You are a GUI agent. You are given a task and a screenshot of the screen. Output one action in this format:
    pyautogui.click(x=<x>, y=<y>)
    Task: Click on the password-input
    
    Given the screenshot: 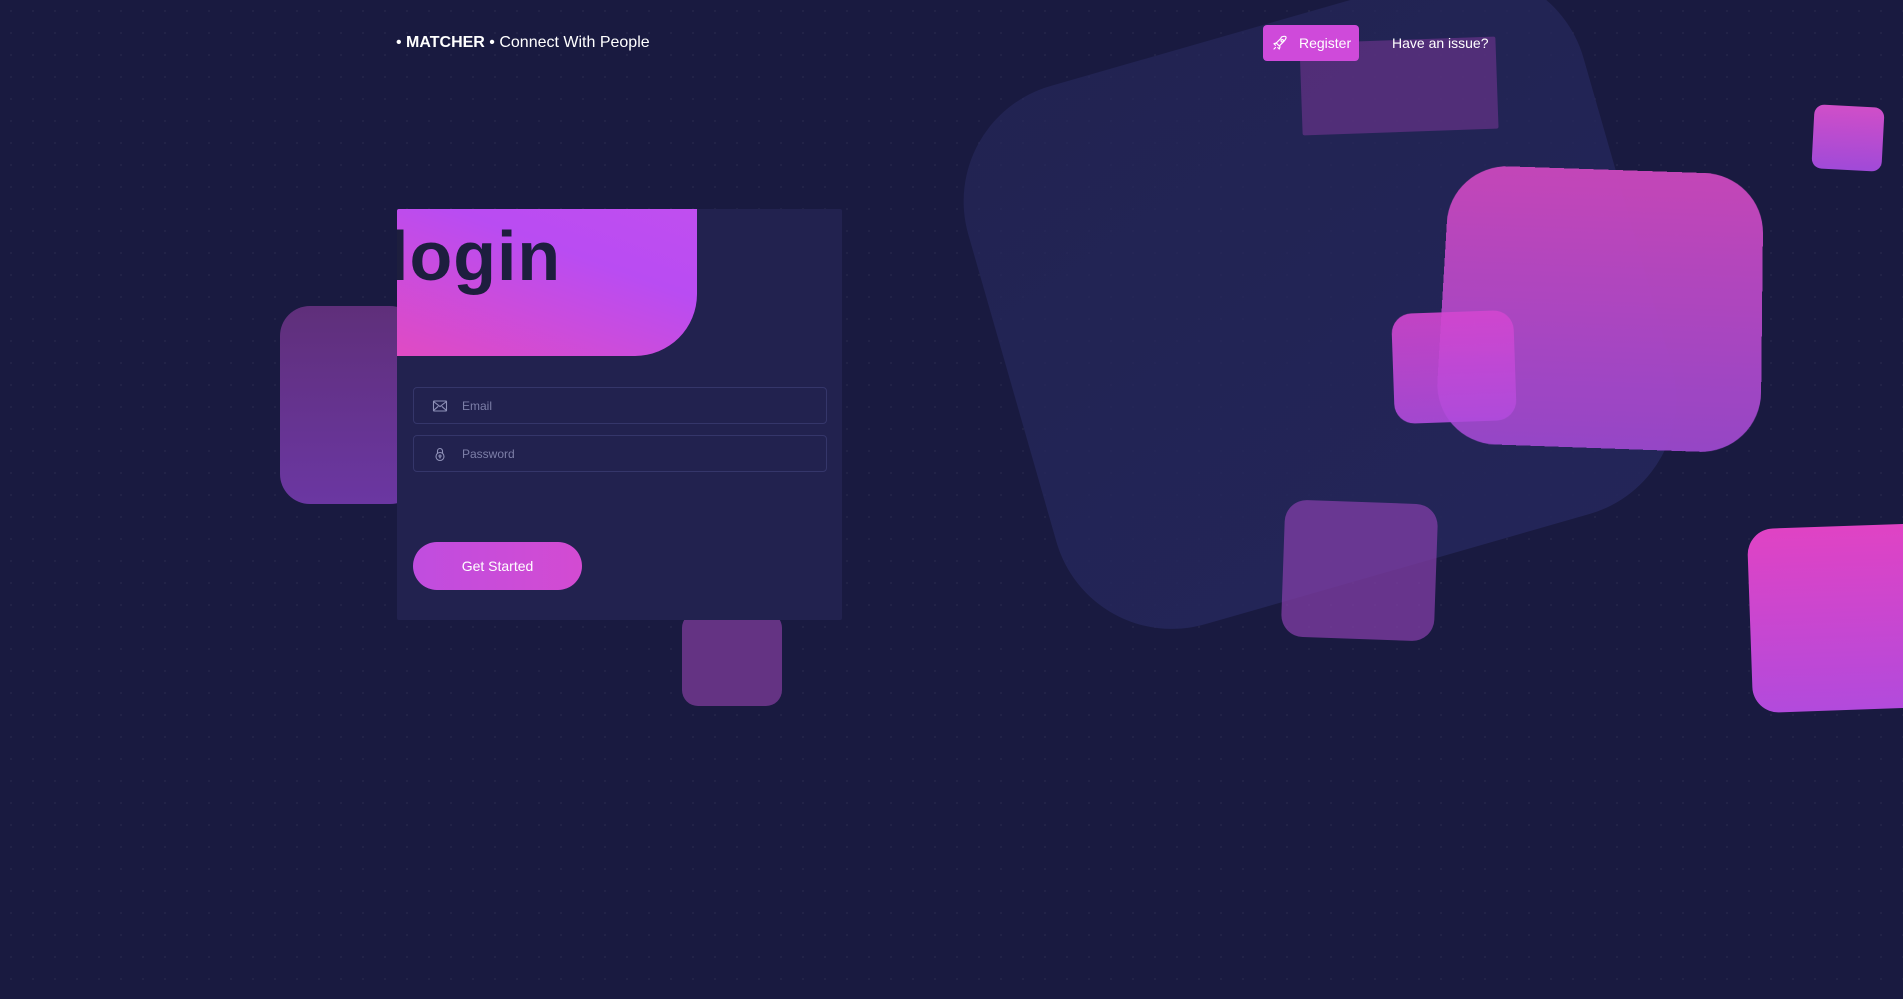 What is the action you would take?
    pyautogui.click(x=644, y=453)
    